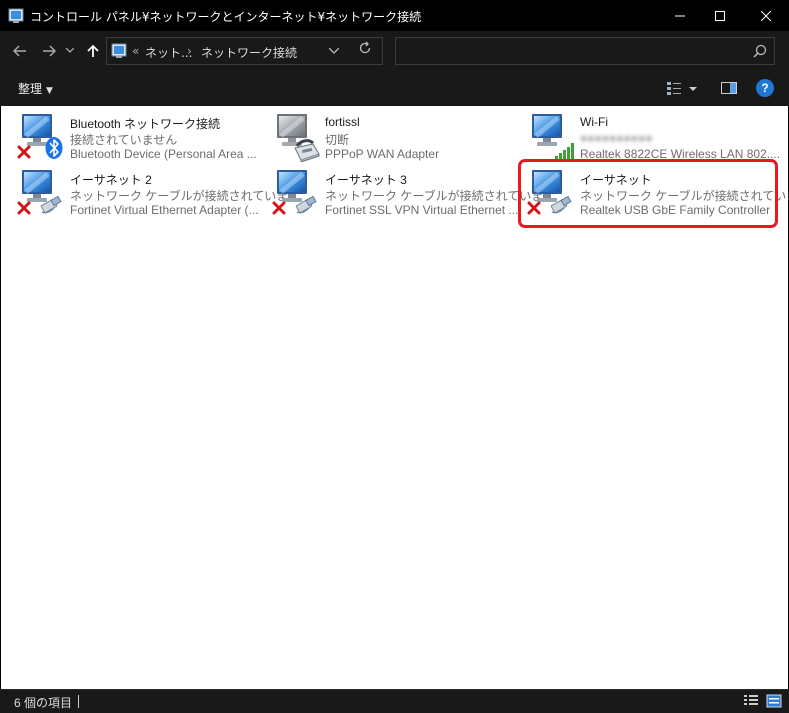  Describe the element at coordinates (594, 122) in the screenshot. I see `connection-name: Wi-Fi` at that location.